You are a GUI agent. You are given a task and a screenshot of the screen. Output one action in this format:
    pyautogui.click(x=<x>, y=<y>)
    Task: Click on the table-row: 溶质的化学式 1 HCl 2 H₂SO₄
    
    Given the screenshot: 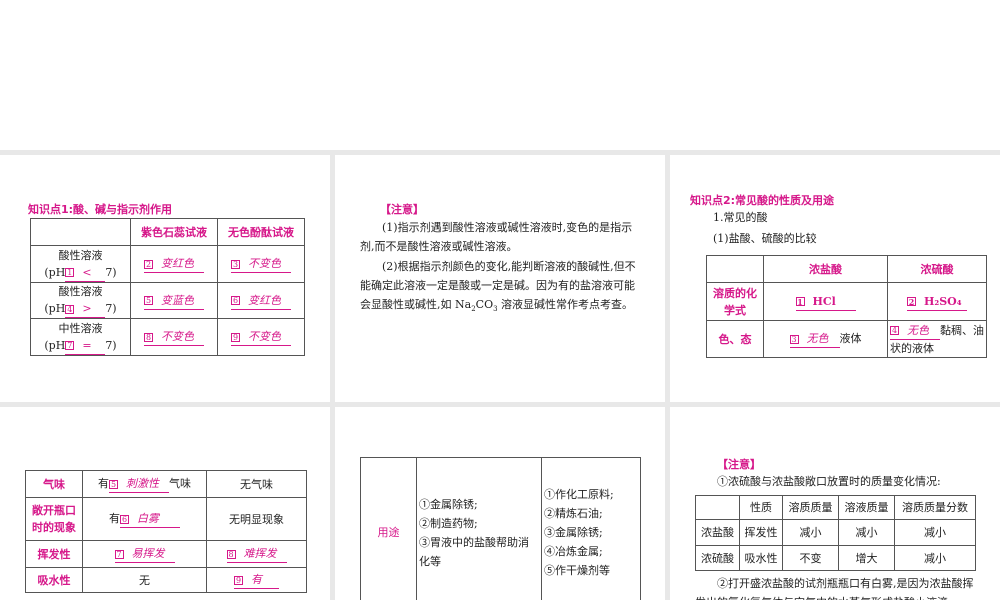 What is the action you would take?
    pyautogui.click(x=846, y=301)
    